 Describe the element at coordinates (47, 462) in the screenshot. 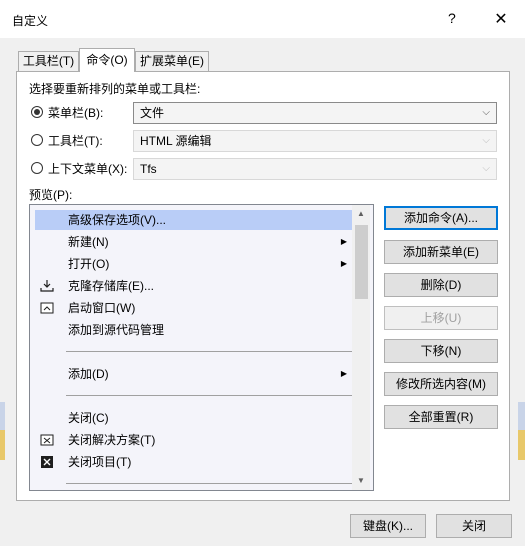

I see `close-project-icon` at that location.